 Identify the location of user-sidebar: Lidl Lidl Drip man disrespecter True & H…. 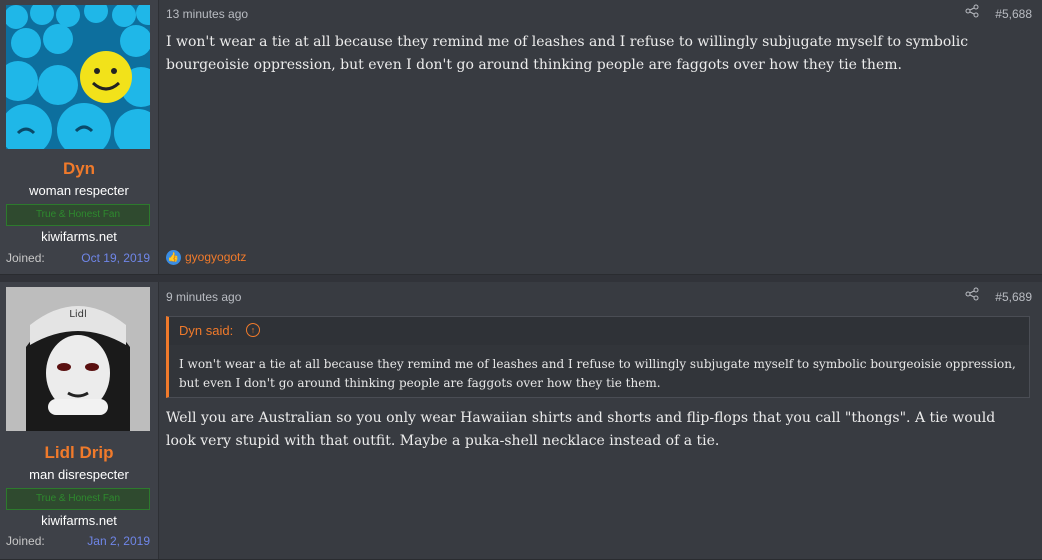
(79, 420).